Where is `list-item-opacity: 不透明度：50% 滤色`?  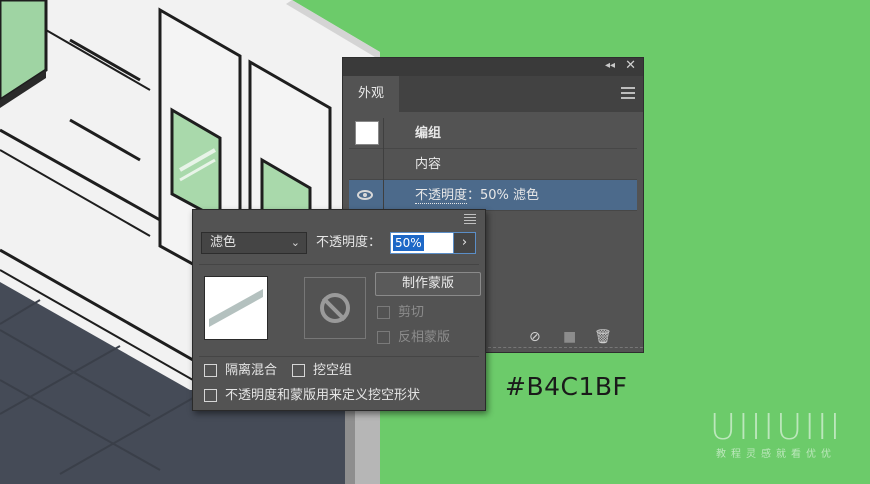 list-item-opacity: 不透明度：50% 滤色 is located at coordinates (493, 195).